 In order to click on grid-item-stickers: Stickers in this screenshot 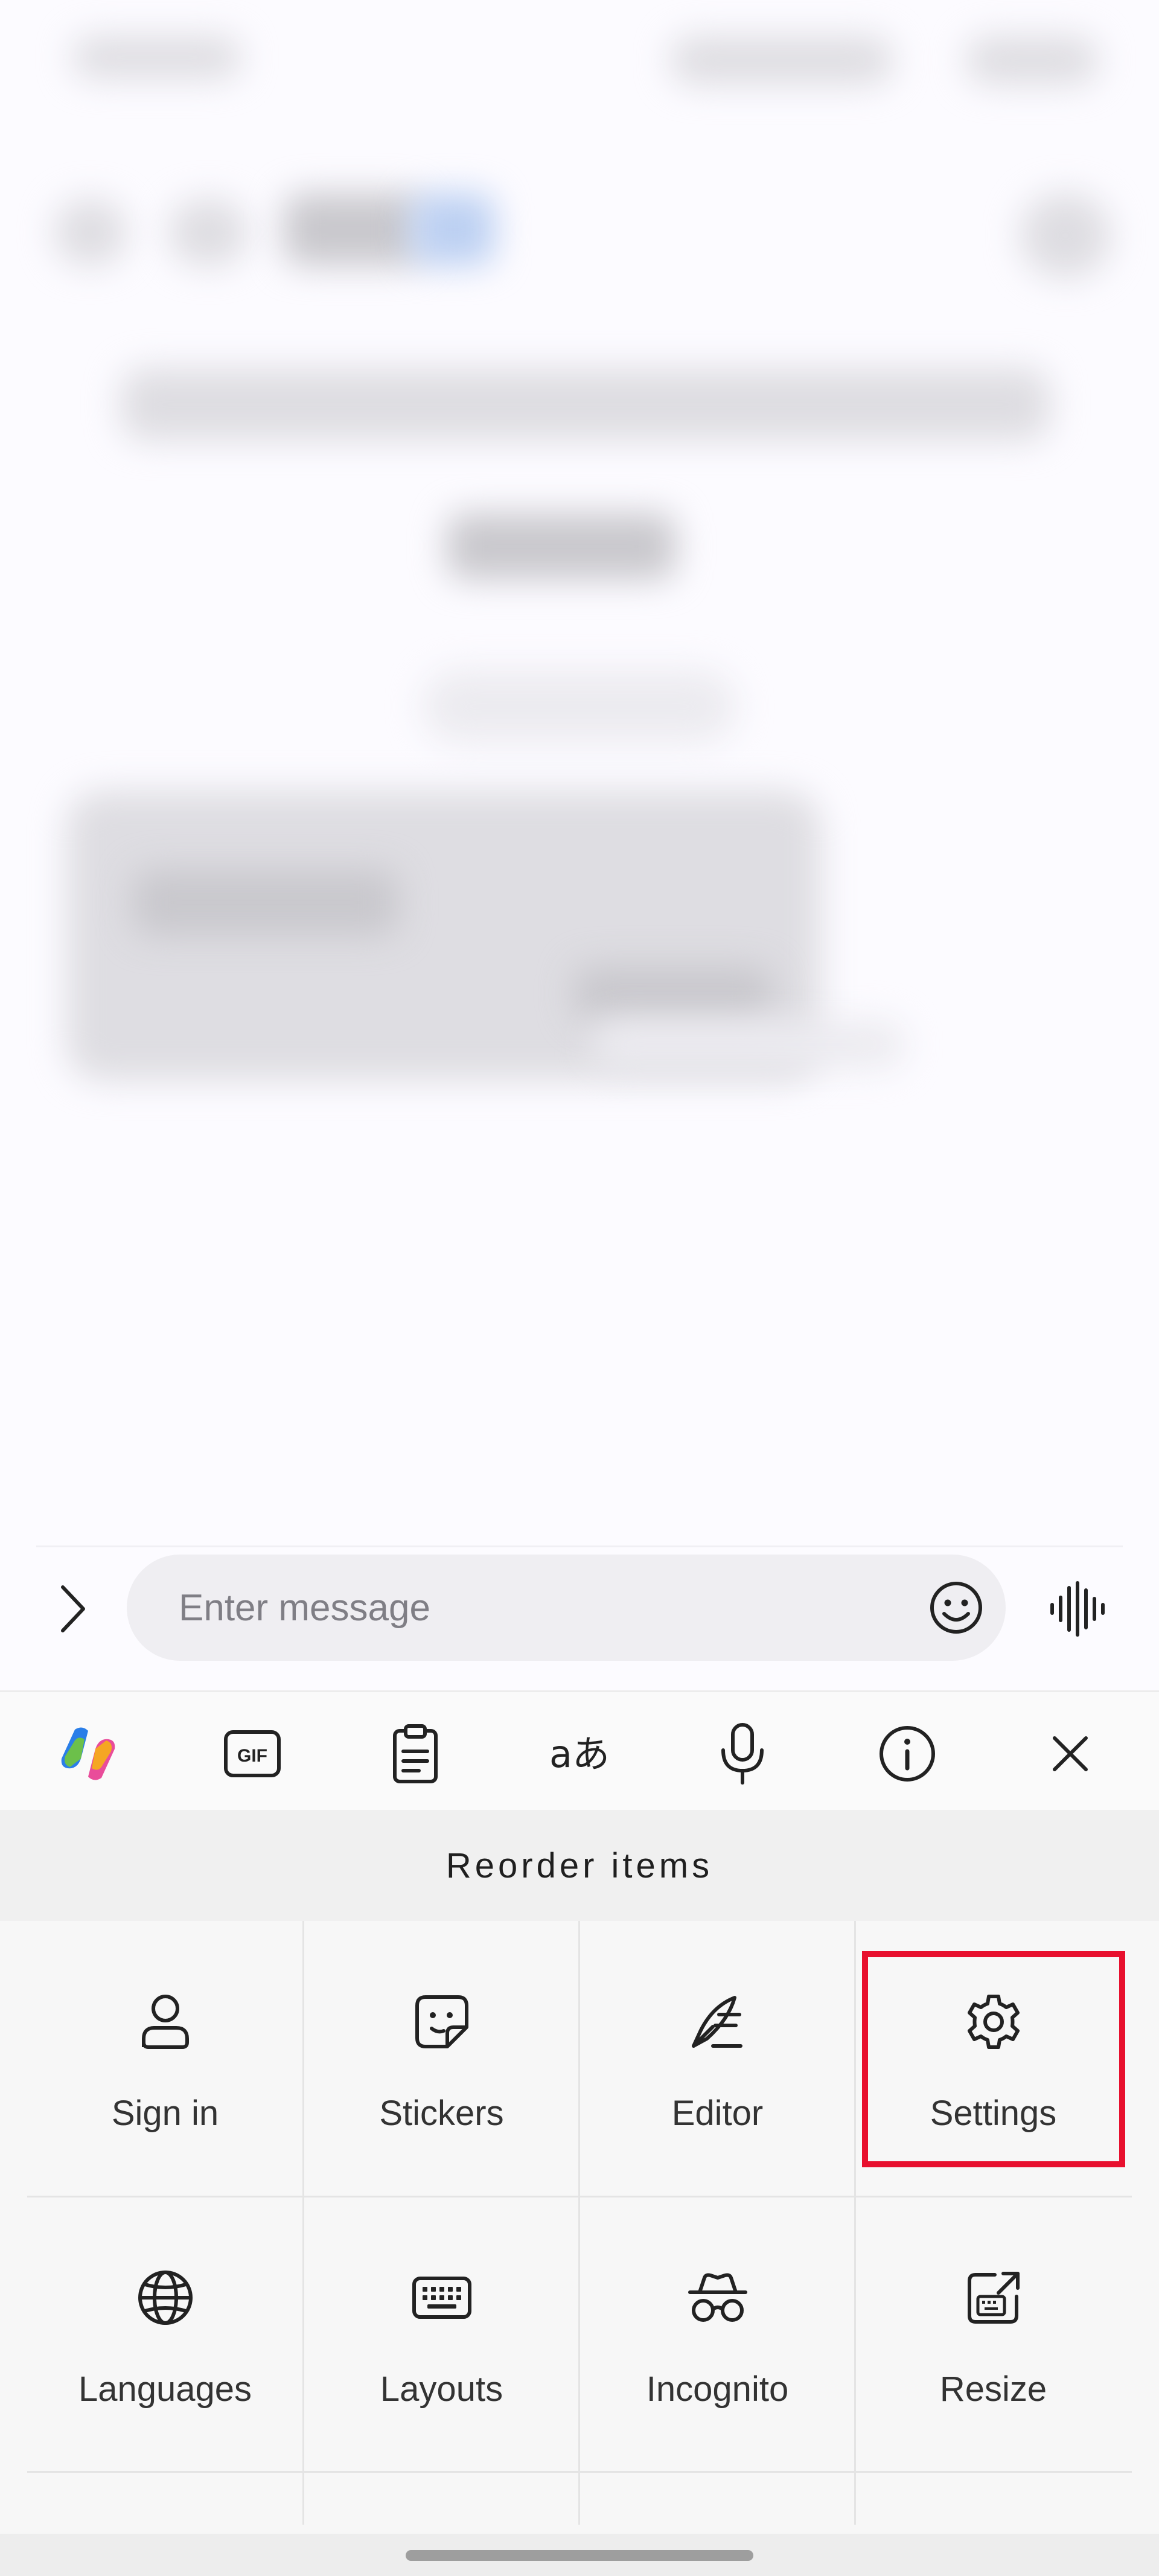, I will do `click(442, 2059)`.